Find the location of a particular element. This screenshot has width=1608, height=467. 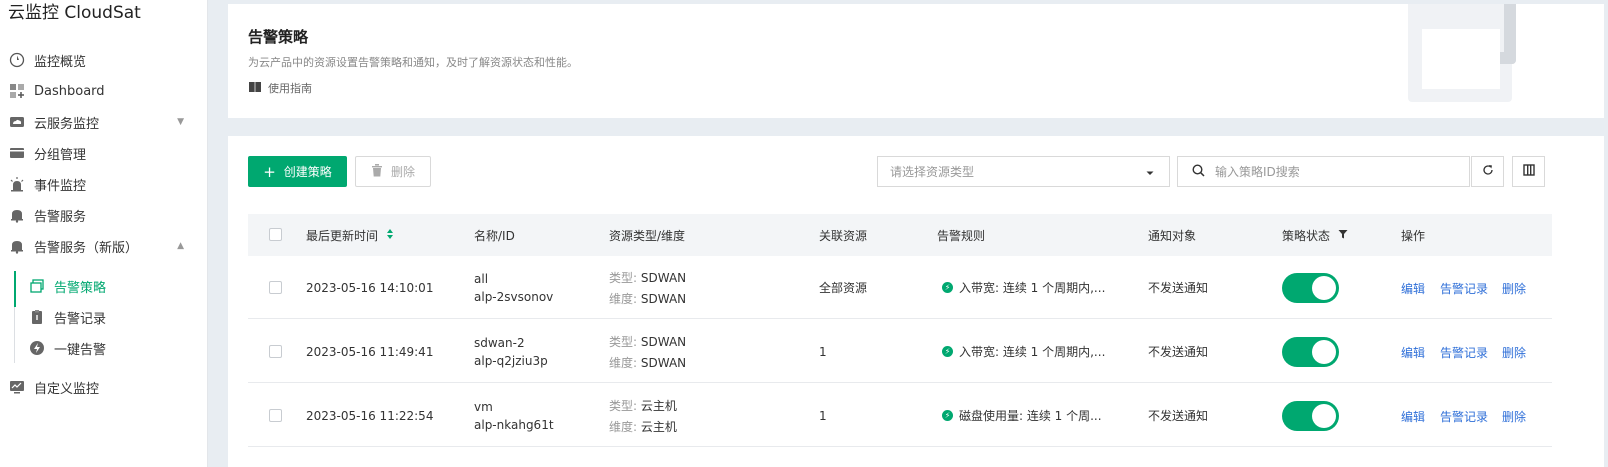

sidebar-item-overview: 监控概览 is located at coordinates (104, 60).